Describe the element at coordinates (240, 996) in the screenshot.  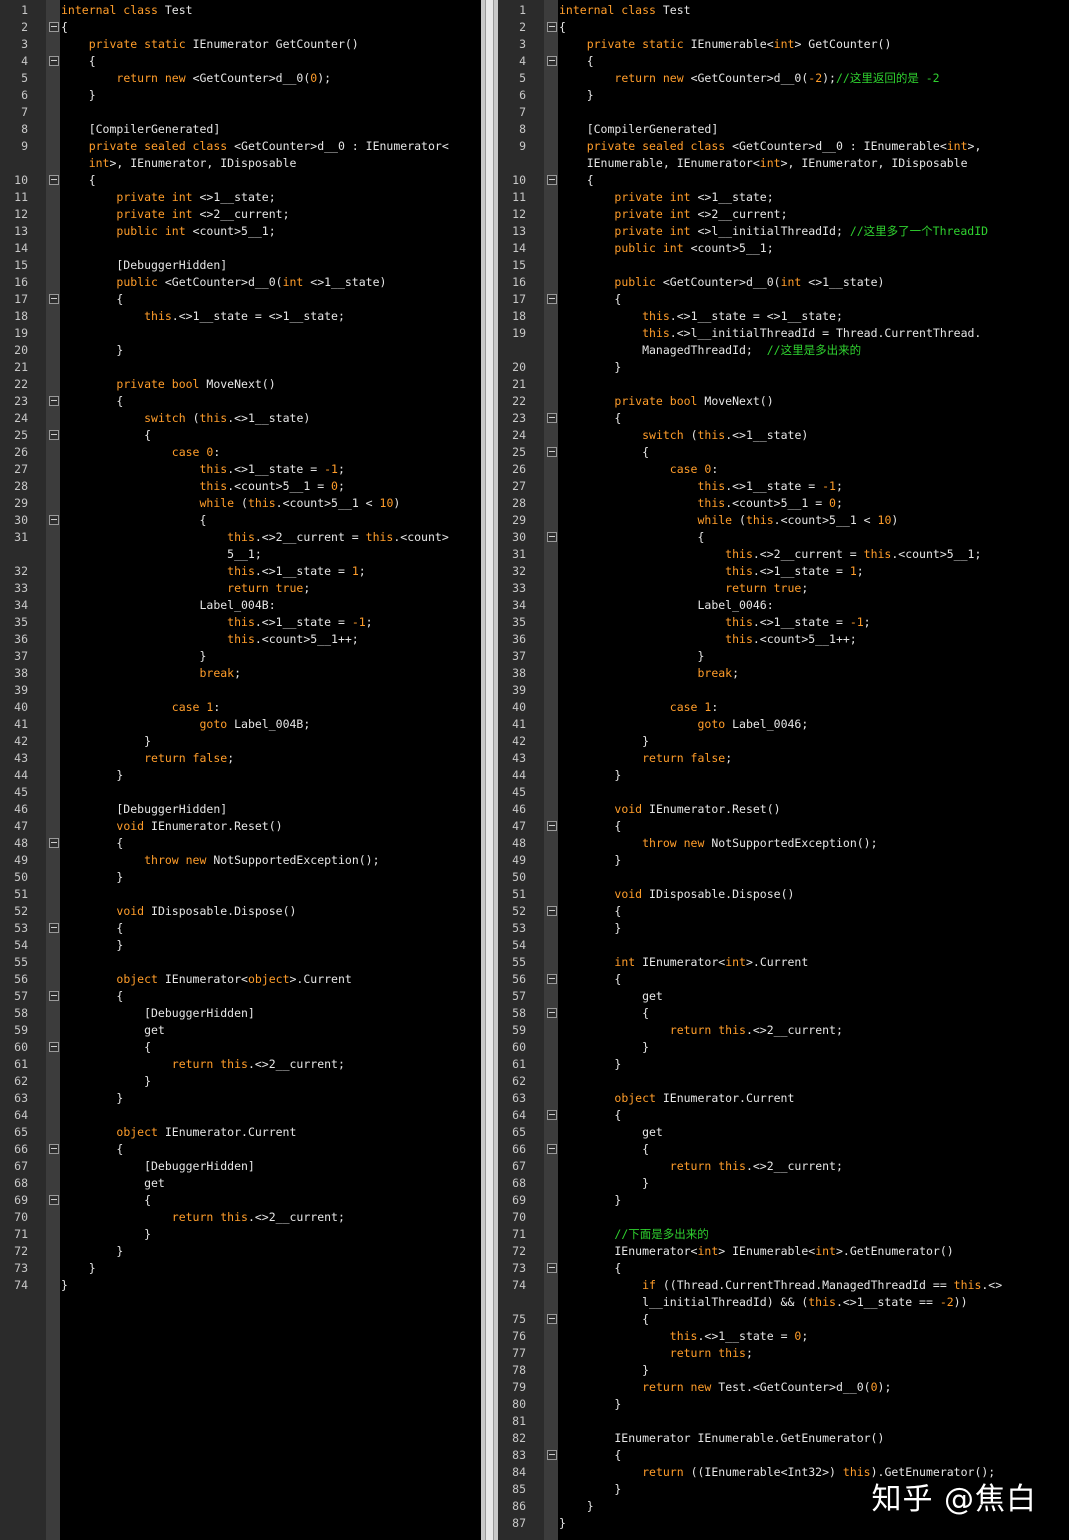
I see `code-line: 57 {` at that location.